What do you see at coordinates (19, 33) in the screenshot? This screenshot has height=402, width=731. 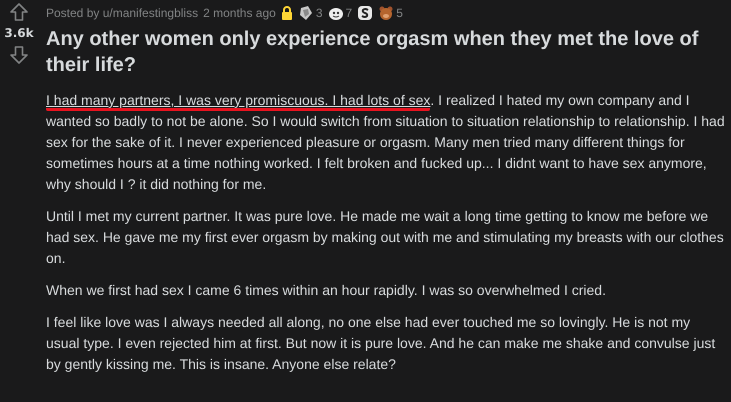 I see `vote-count: 3.6k` at bounding box center [19, 33].